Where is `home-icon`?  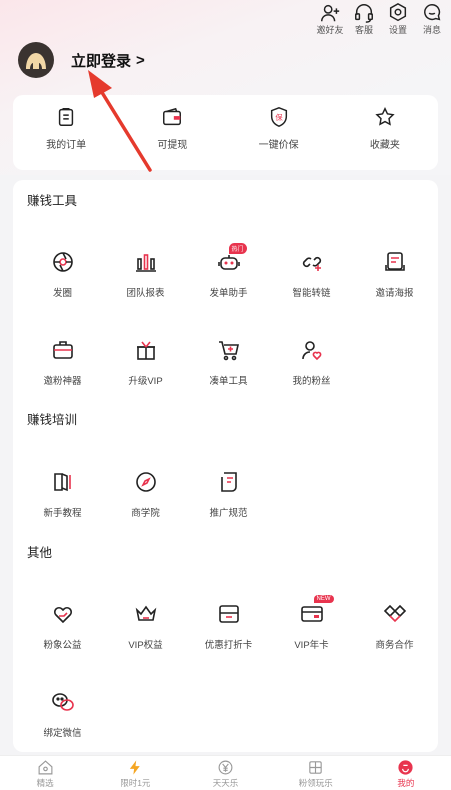 home-icon is located at coordinates (45, 767).